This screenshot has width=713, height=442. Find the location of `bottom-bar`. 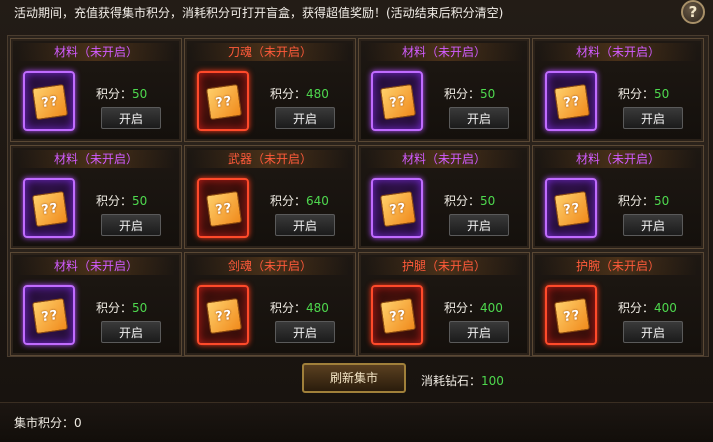

bottom-bar is located at coordinates (356, 422).